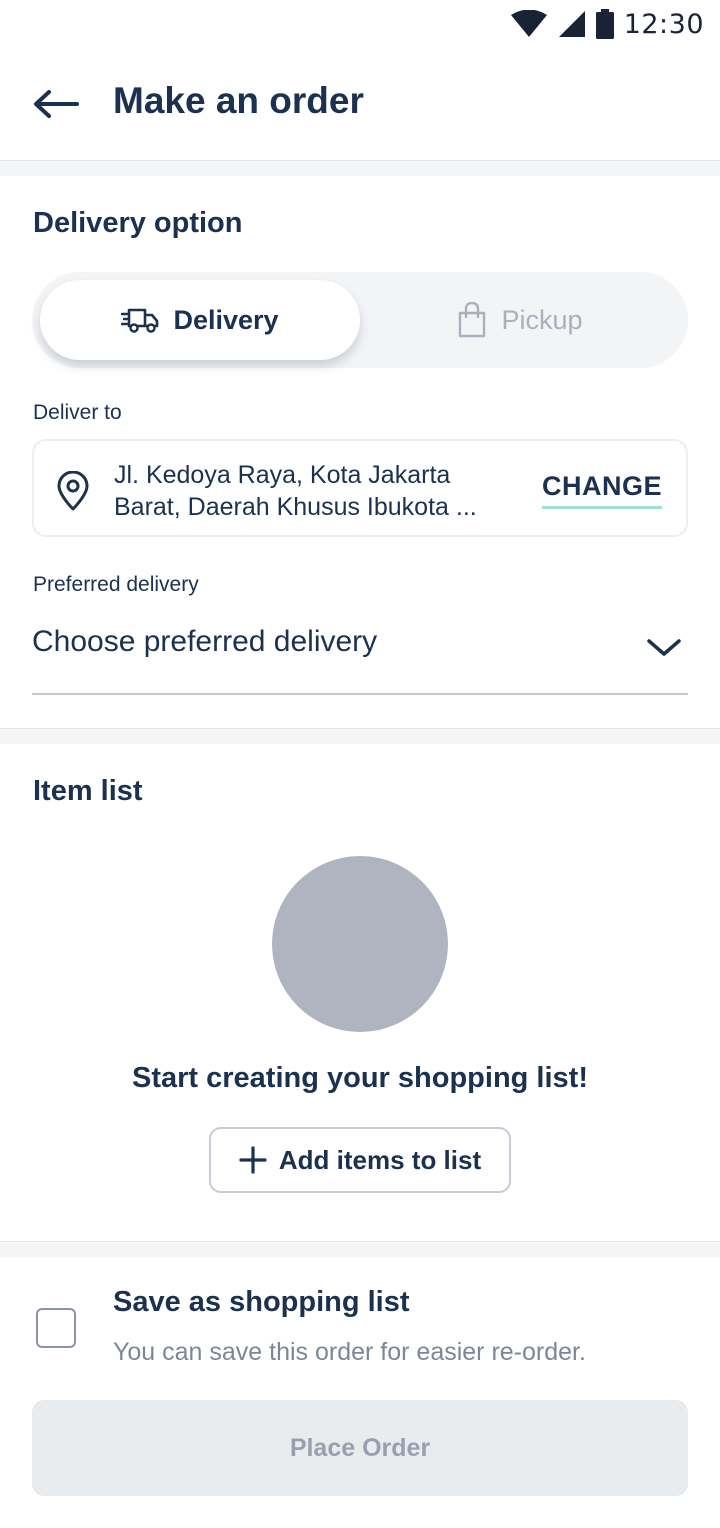  I want to click on delivery-mode-toggle: Delivery Pickup, so click(360, 320).